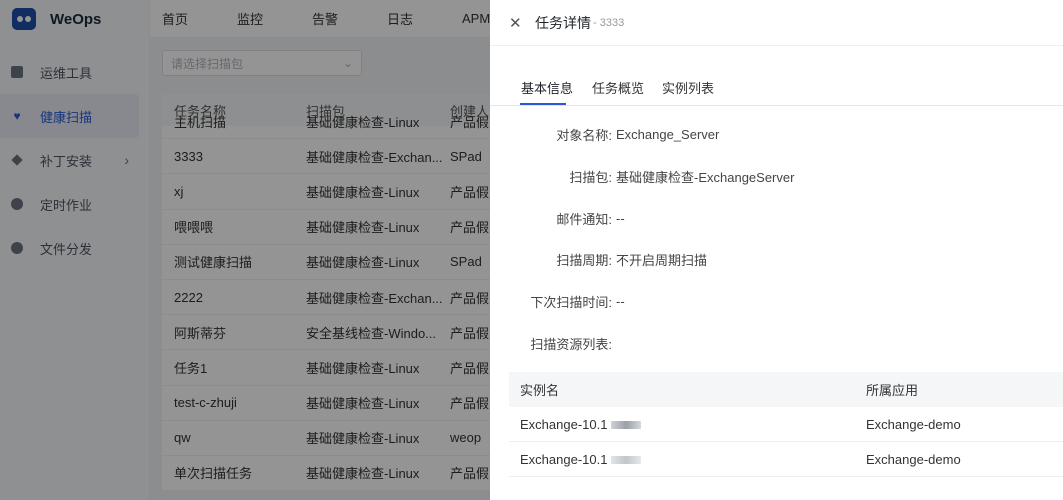  What do you see at coordinates (705, 177) in the screenshot?
I see `field-value: 基础健康检查-ExchangeServer` at bounding box center [705, 177].